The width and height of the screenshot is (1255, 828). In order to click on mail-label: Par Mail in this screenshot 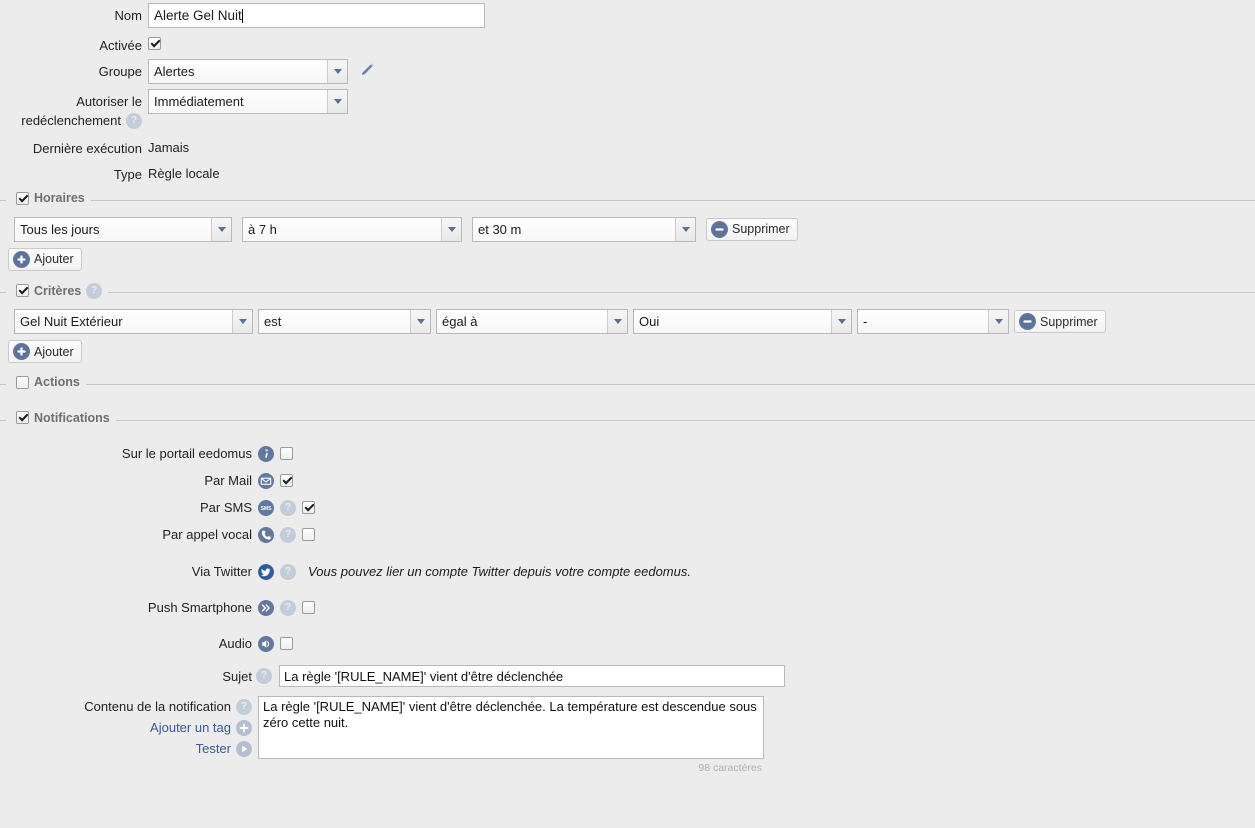, I will do `click(228, 480)`.